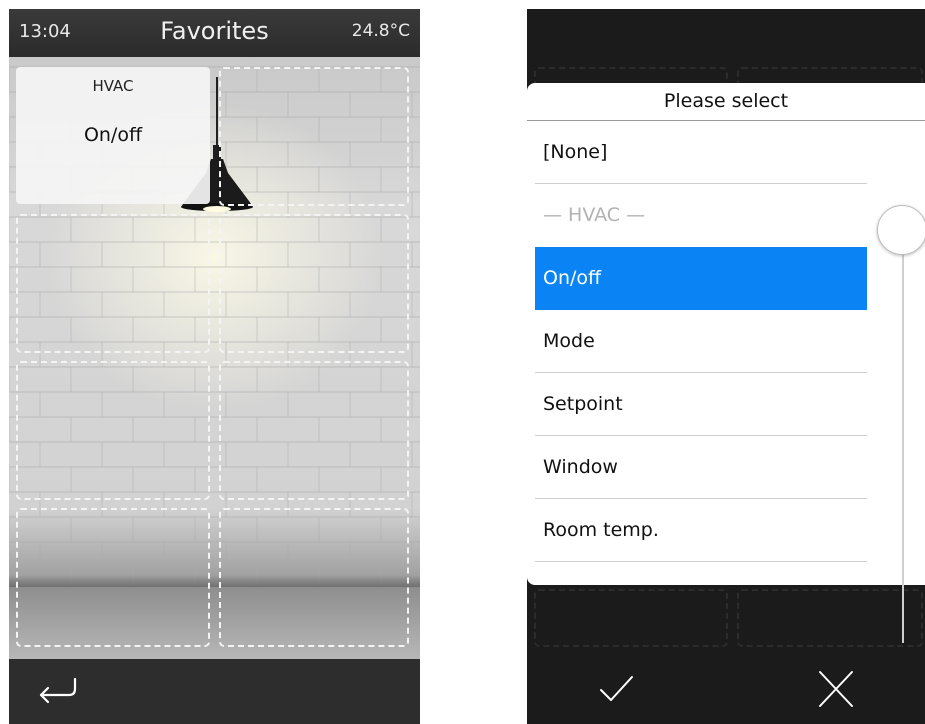 The image size is (925, 724). What do you see at coordinates (836, 689) in the screenshot?
I see `close-icon` at bounding box center [836, 689].